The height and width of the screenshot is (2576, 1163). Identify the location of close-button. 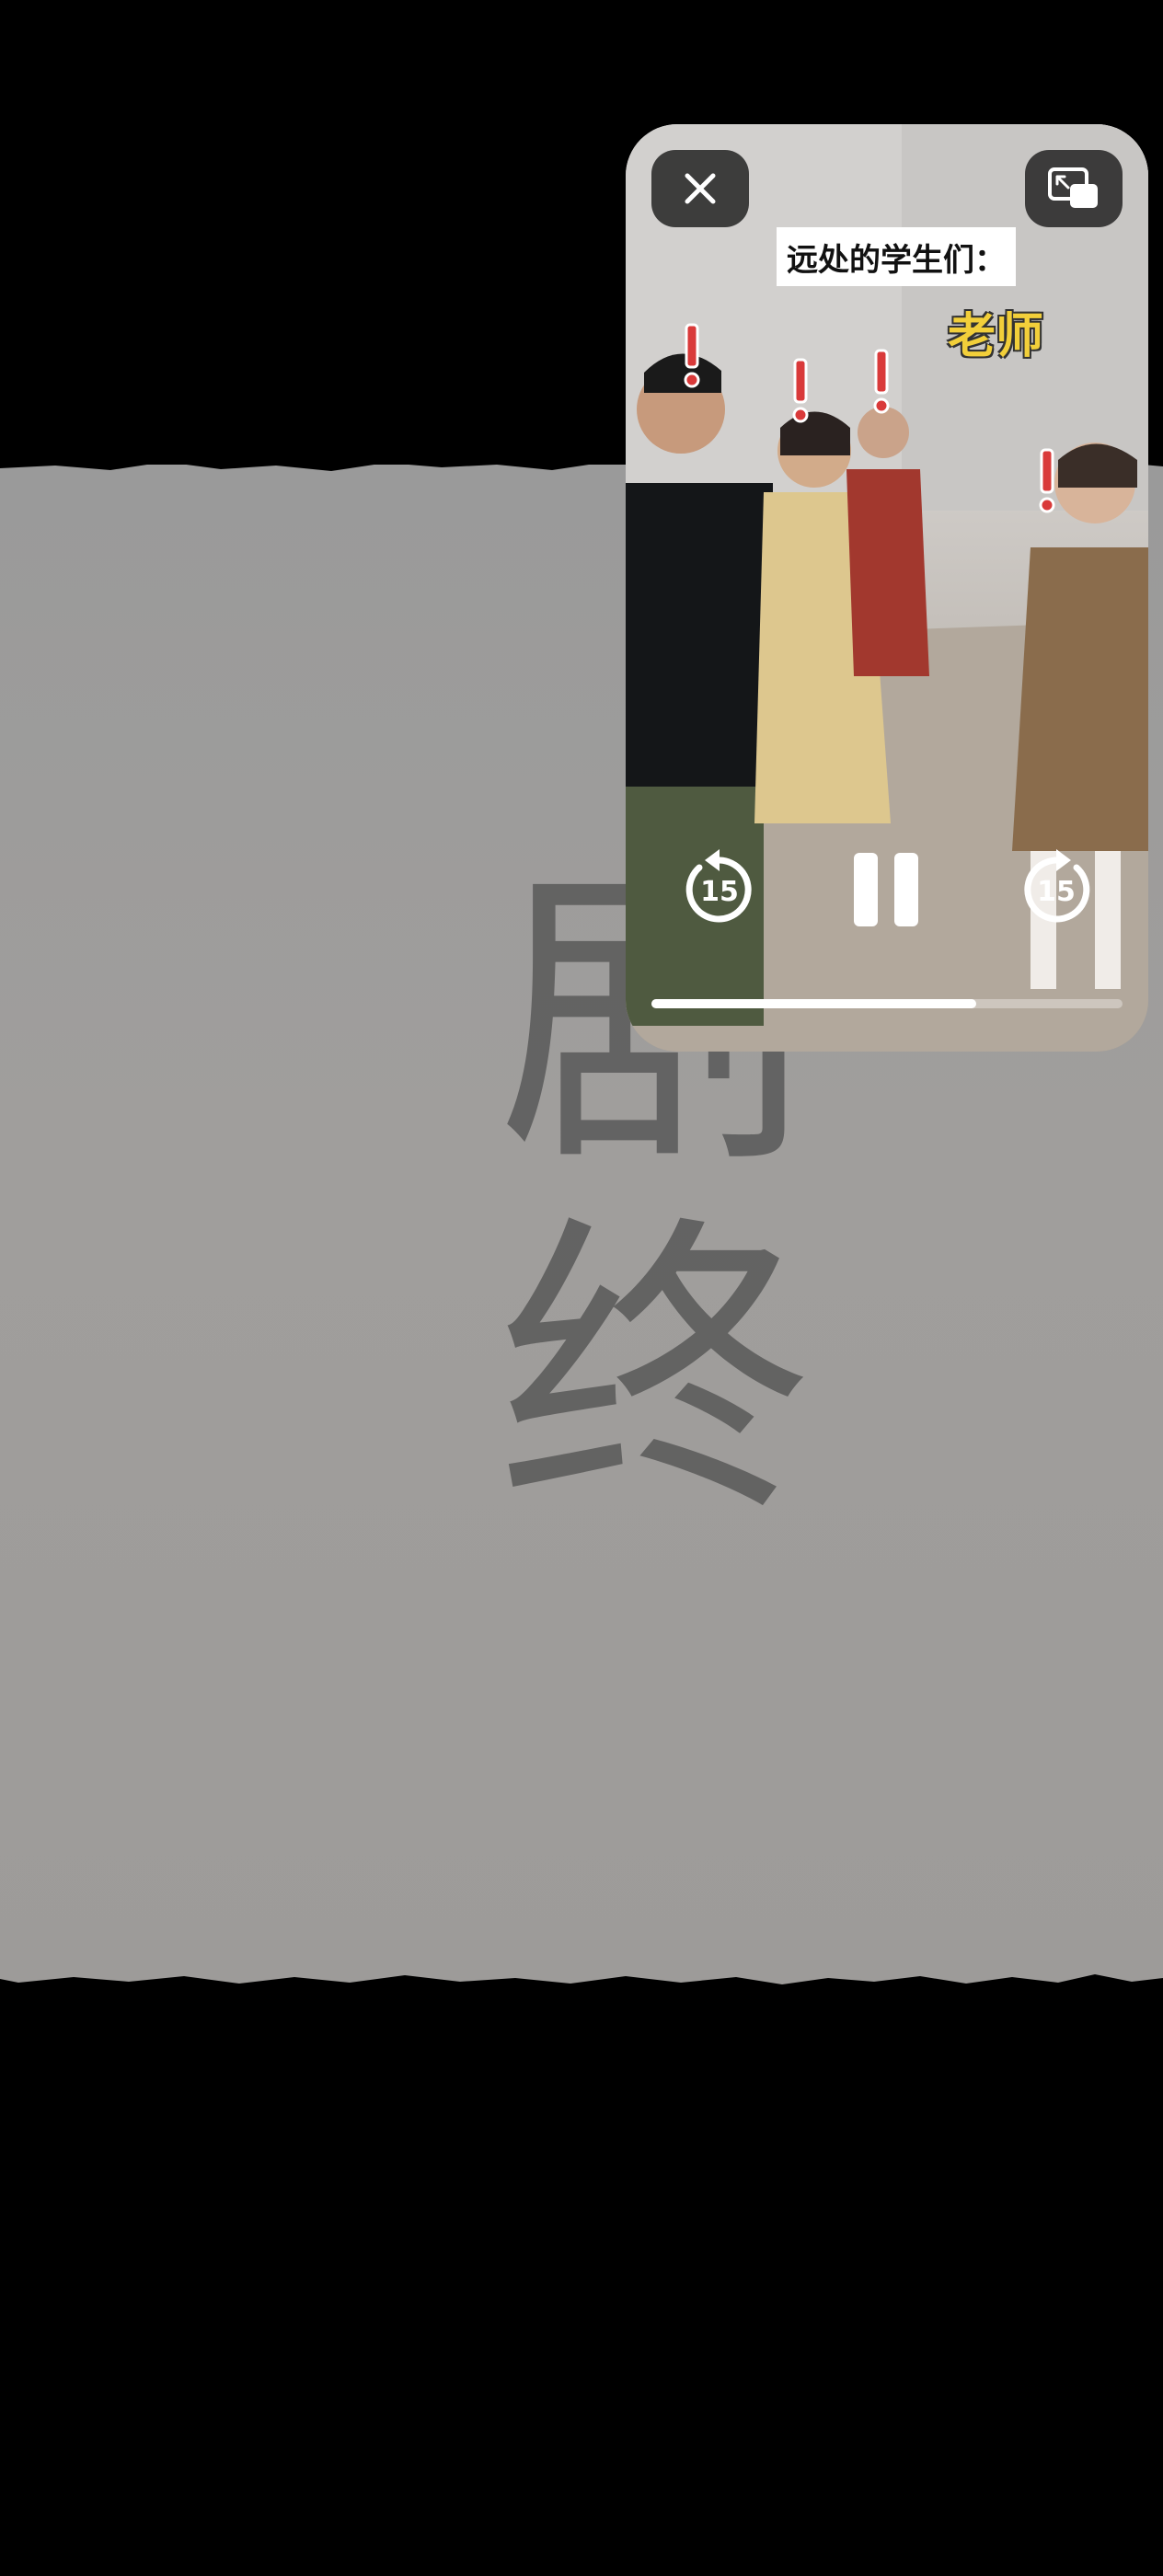
(700, 188).